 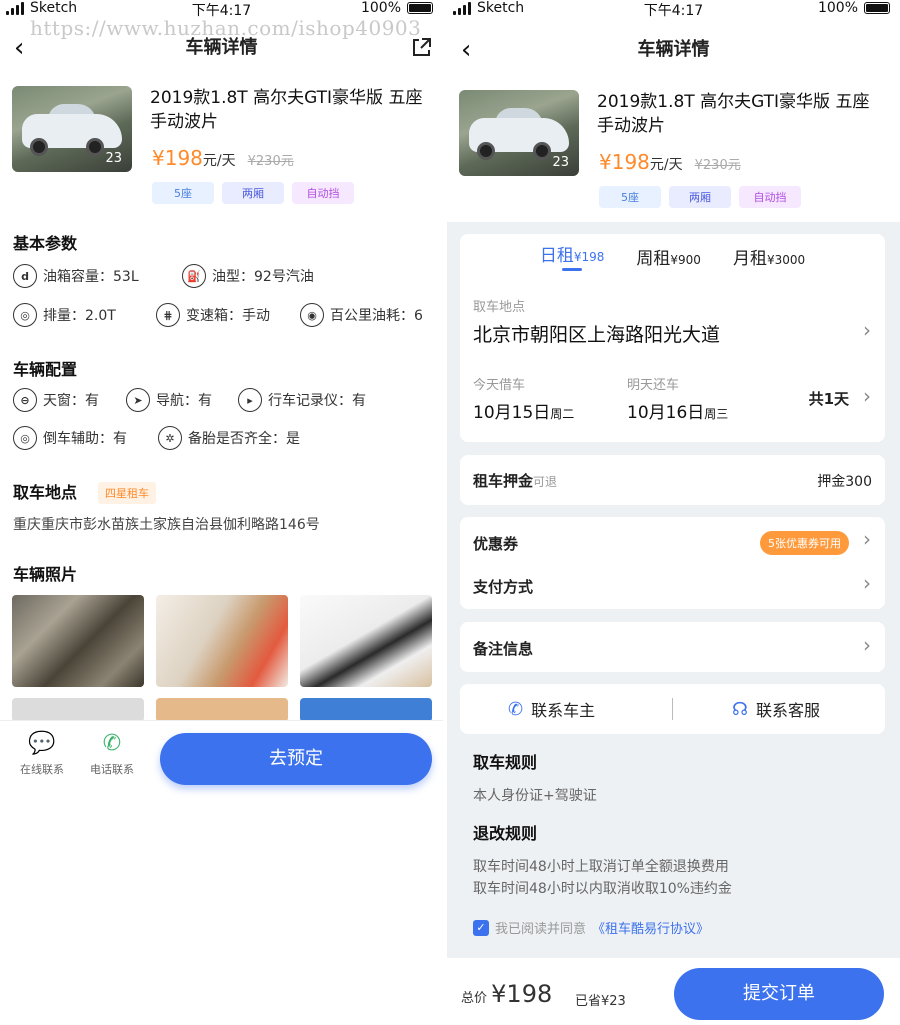 What do you see at coordinates (302, 400) in the screenshot?
I see `config-dashcam: ▸ 行车记录仪：有` at bounding box center [302, 400].